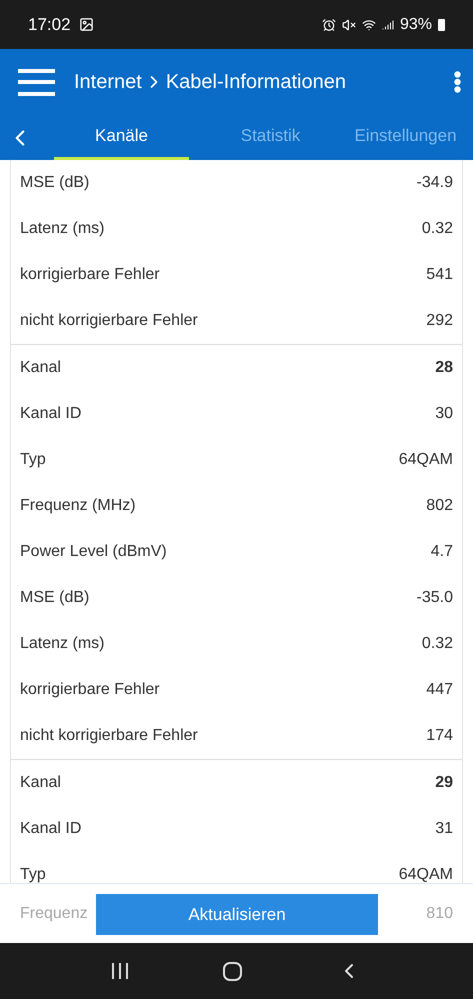  I want to click on wifi-icon, so click(369, 25).